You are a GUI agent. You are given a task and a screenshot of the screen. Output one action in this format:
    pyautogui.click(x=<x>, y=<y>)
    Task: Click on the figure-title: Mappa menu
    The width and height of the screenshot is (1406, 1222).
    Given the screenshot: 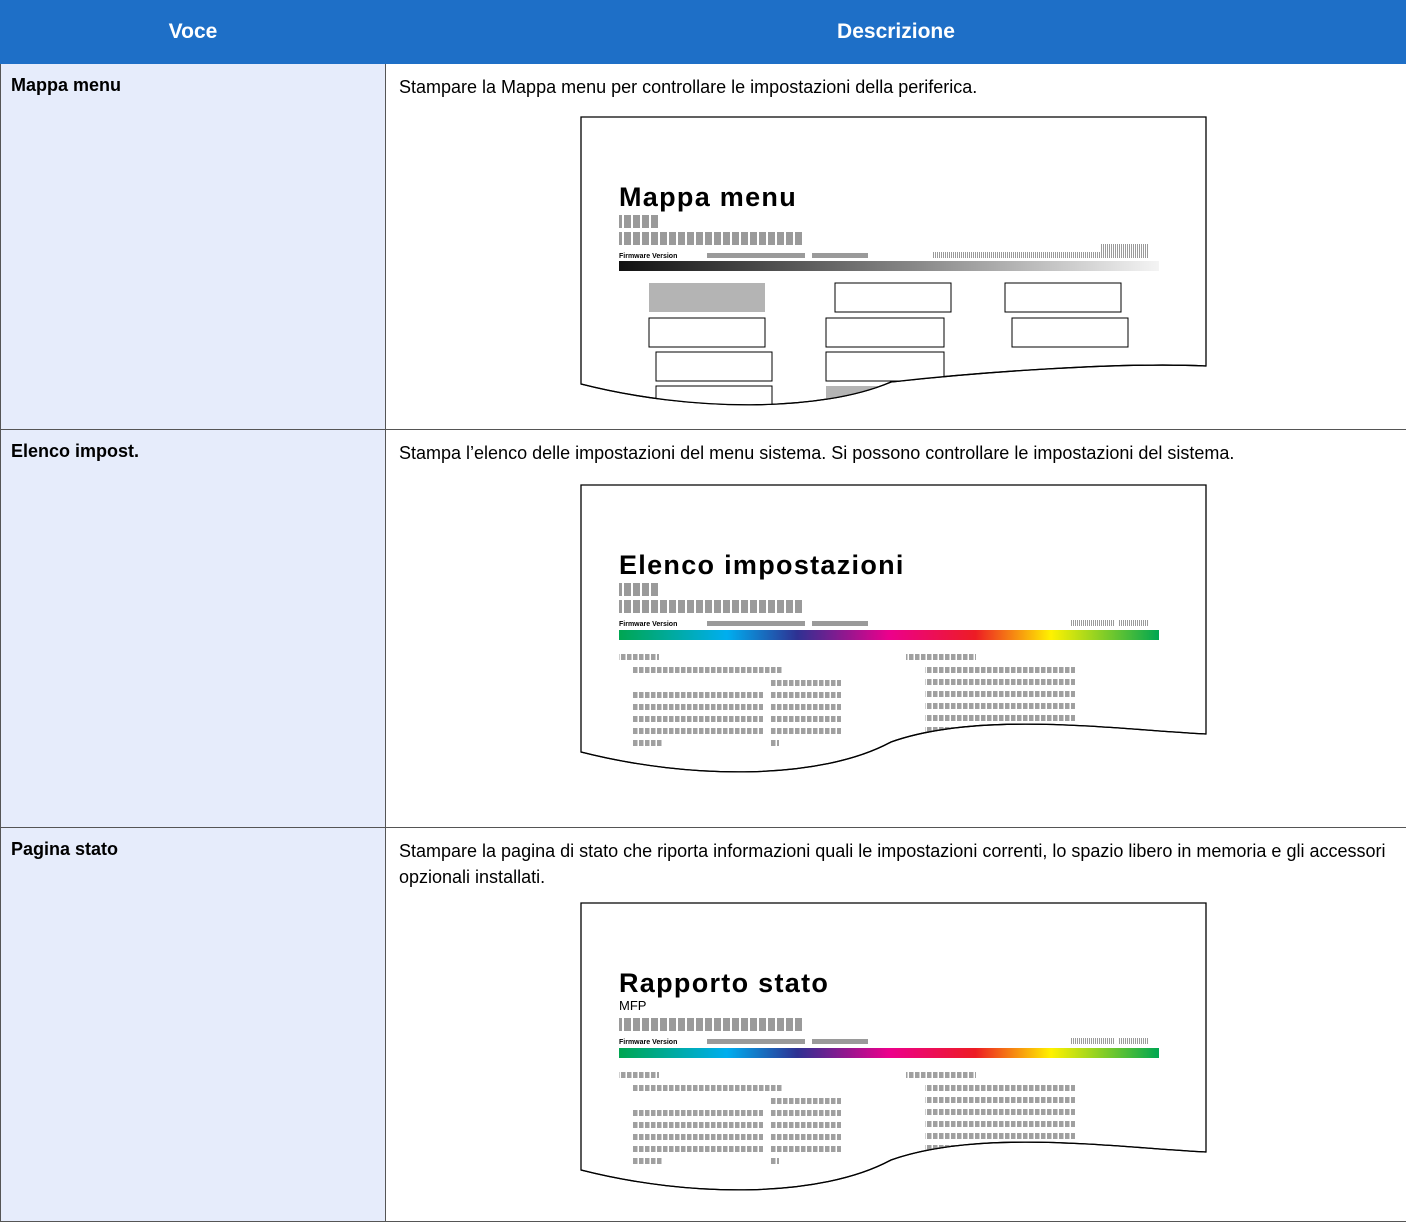 What is the action you would take?
    pyautogui.click(x=708, y=197)
    